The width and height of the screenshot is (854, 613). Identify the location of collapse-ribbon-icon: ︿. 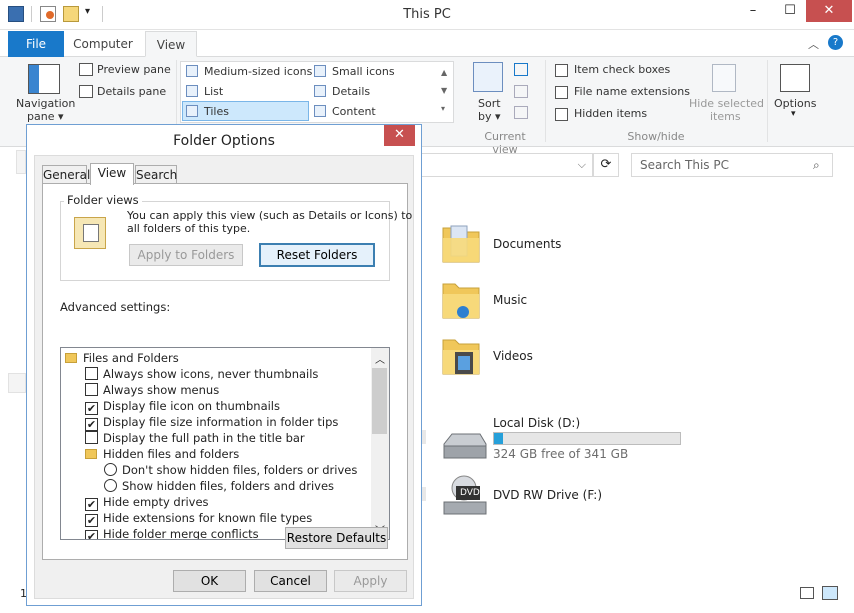
(813, 44).